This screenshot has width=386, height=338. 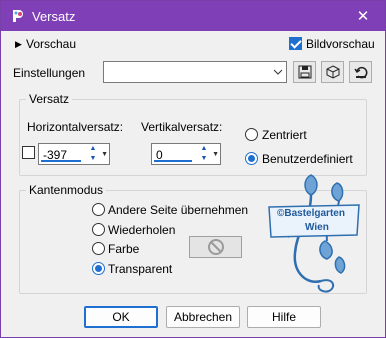 What do you see at coordinates (251, 158) in the screenshot?
I see `custom-radio` at bounding box center [251, 158].